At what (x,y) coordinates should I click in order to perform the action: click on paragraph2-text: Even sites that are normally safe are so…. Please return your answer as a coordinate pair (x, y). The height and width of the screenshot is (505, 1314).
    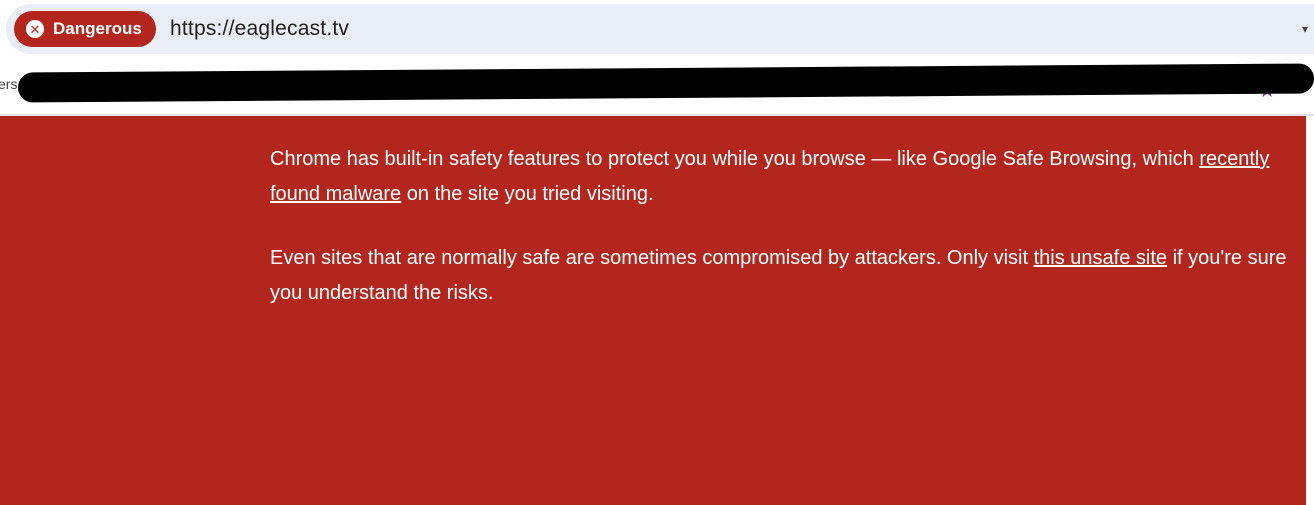
    Looking at the image, I should click on (652, 258).